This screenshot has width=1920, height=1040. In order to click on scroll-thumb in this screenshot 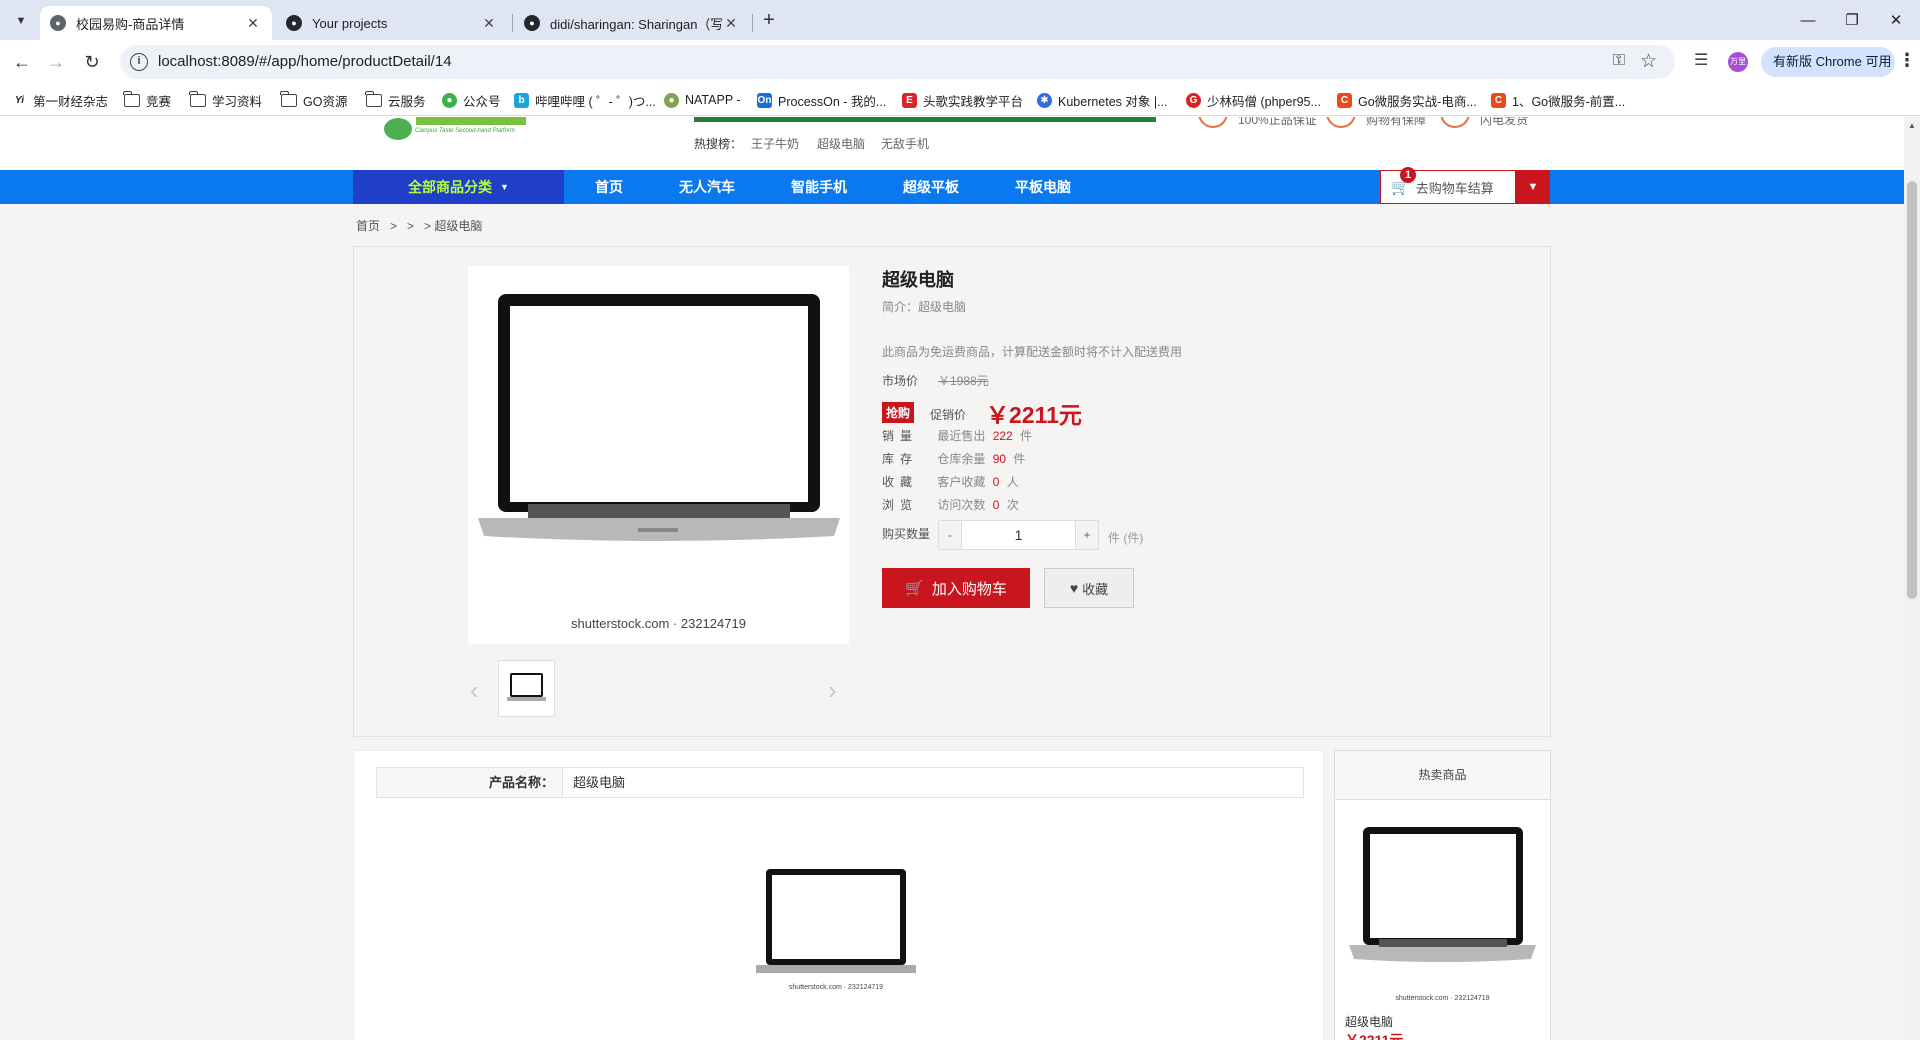, I will do `click(1912, 390)`.